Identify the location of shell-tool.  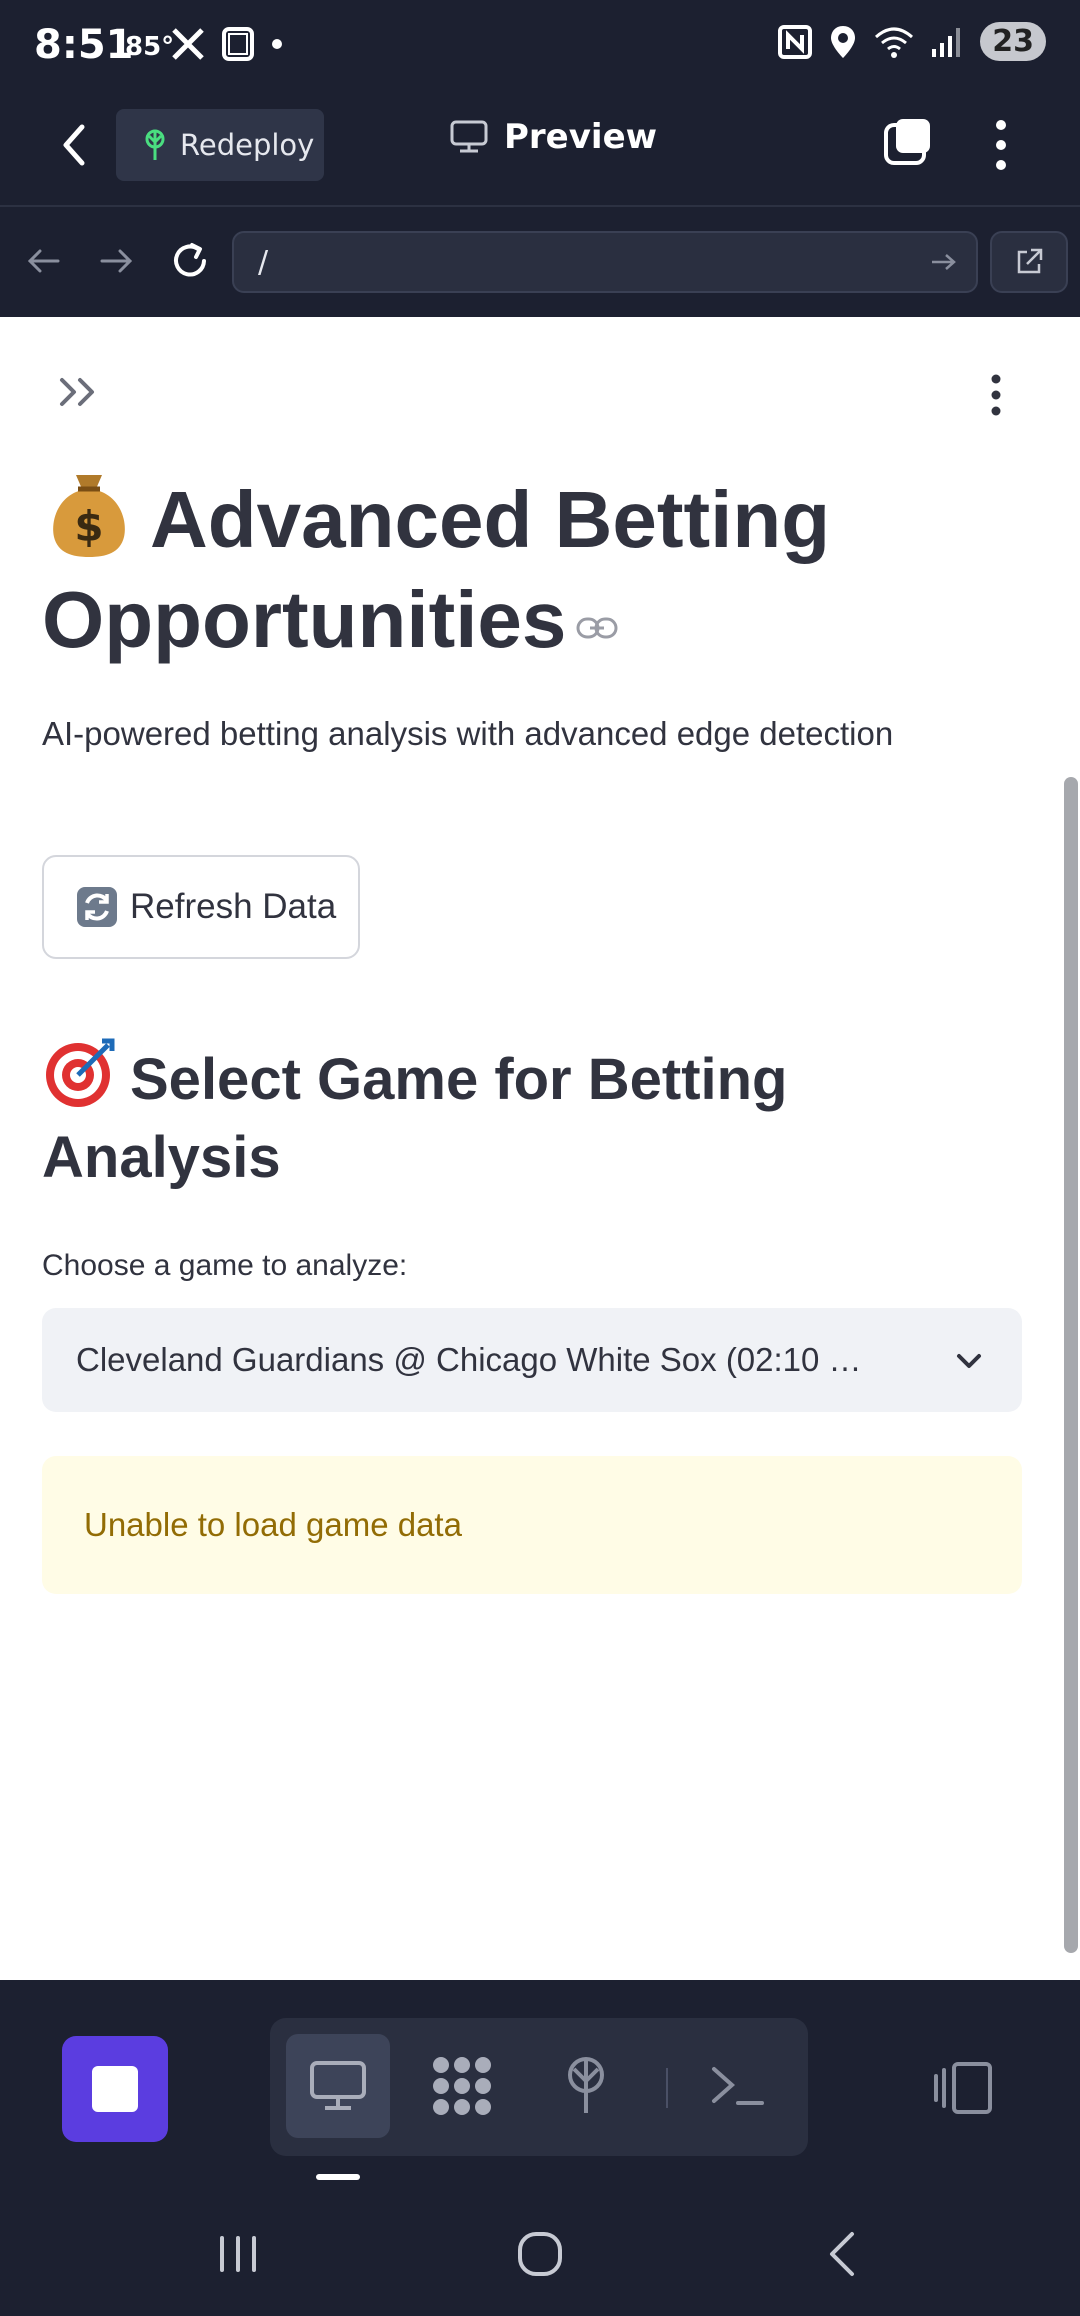
(738, 2086).